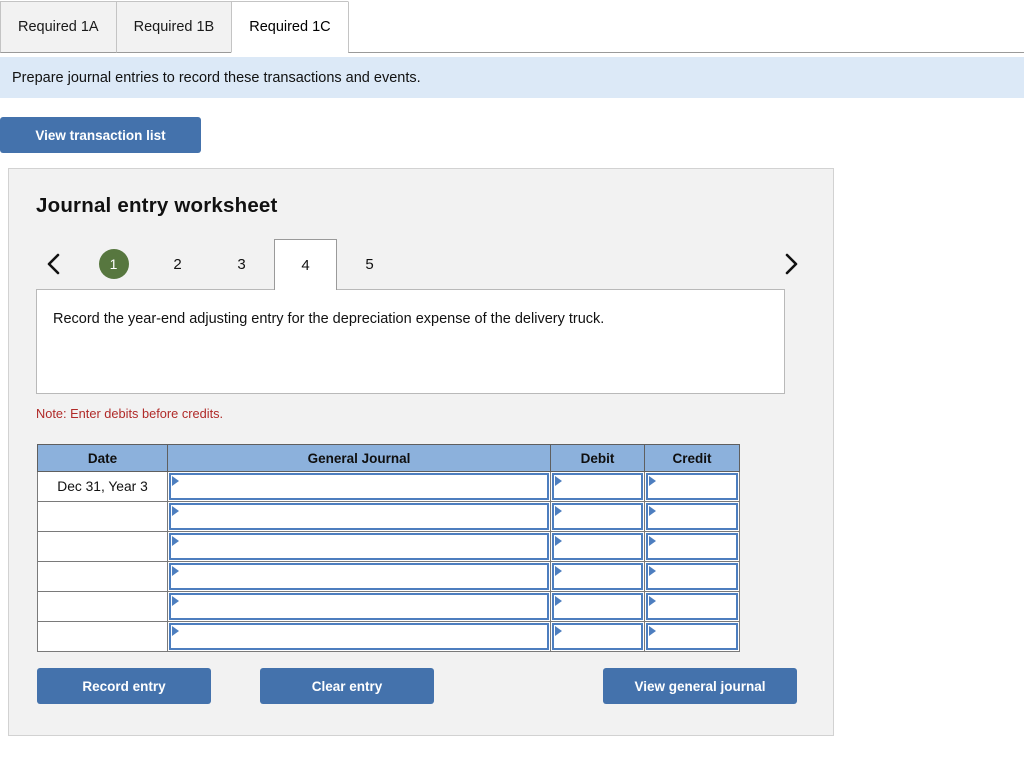 The height and width of the screenshot is (760, 1024). Describe the element at coordinates (102, 458) in the screenshot. I see `column-header-date: Date` at that location.